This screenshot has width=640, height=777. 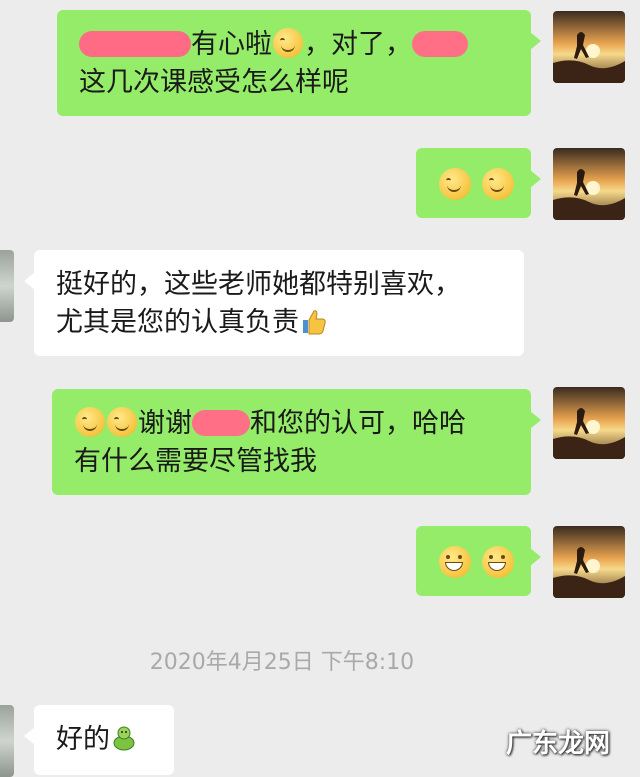 What do you see at coordinates (274, 303) in the screenshot?
I see `message-bubble-3: 挺好的，这些老师她都特别喜欢， 尤其是您的认真负责` at bounding box center [274, 303].